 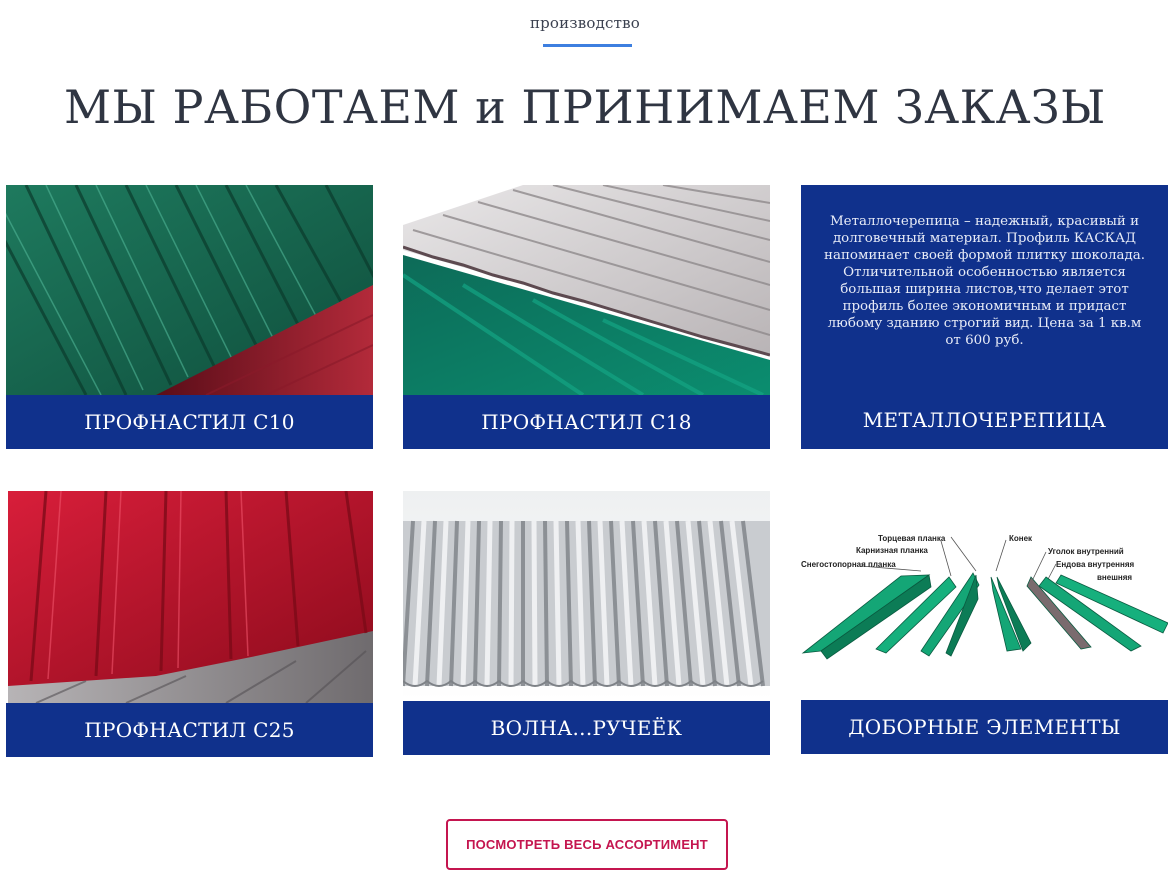 What do you see at coordinates (892, 550) in the screenshot?
I see `diagram-label: Карнизная планка` at bounding box center [892, 550].